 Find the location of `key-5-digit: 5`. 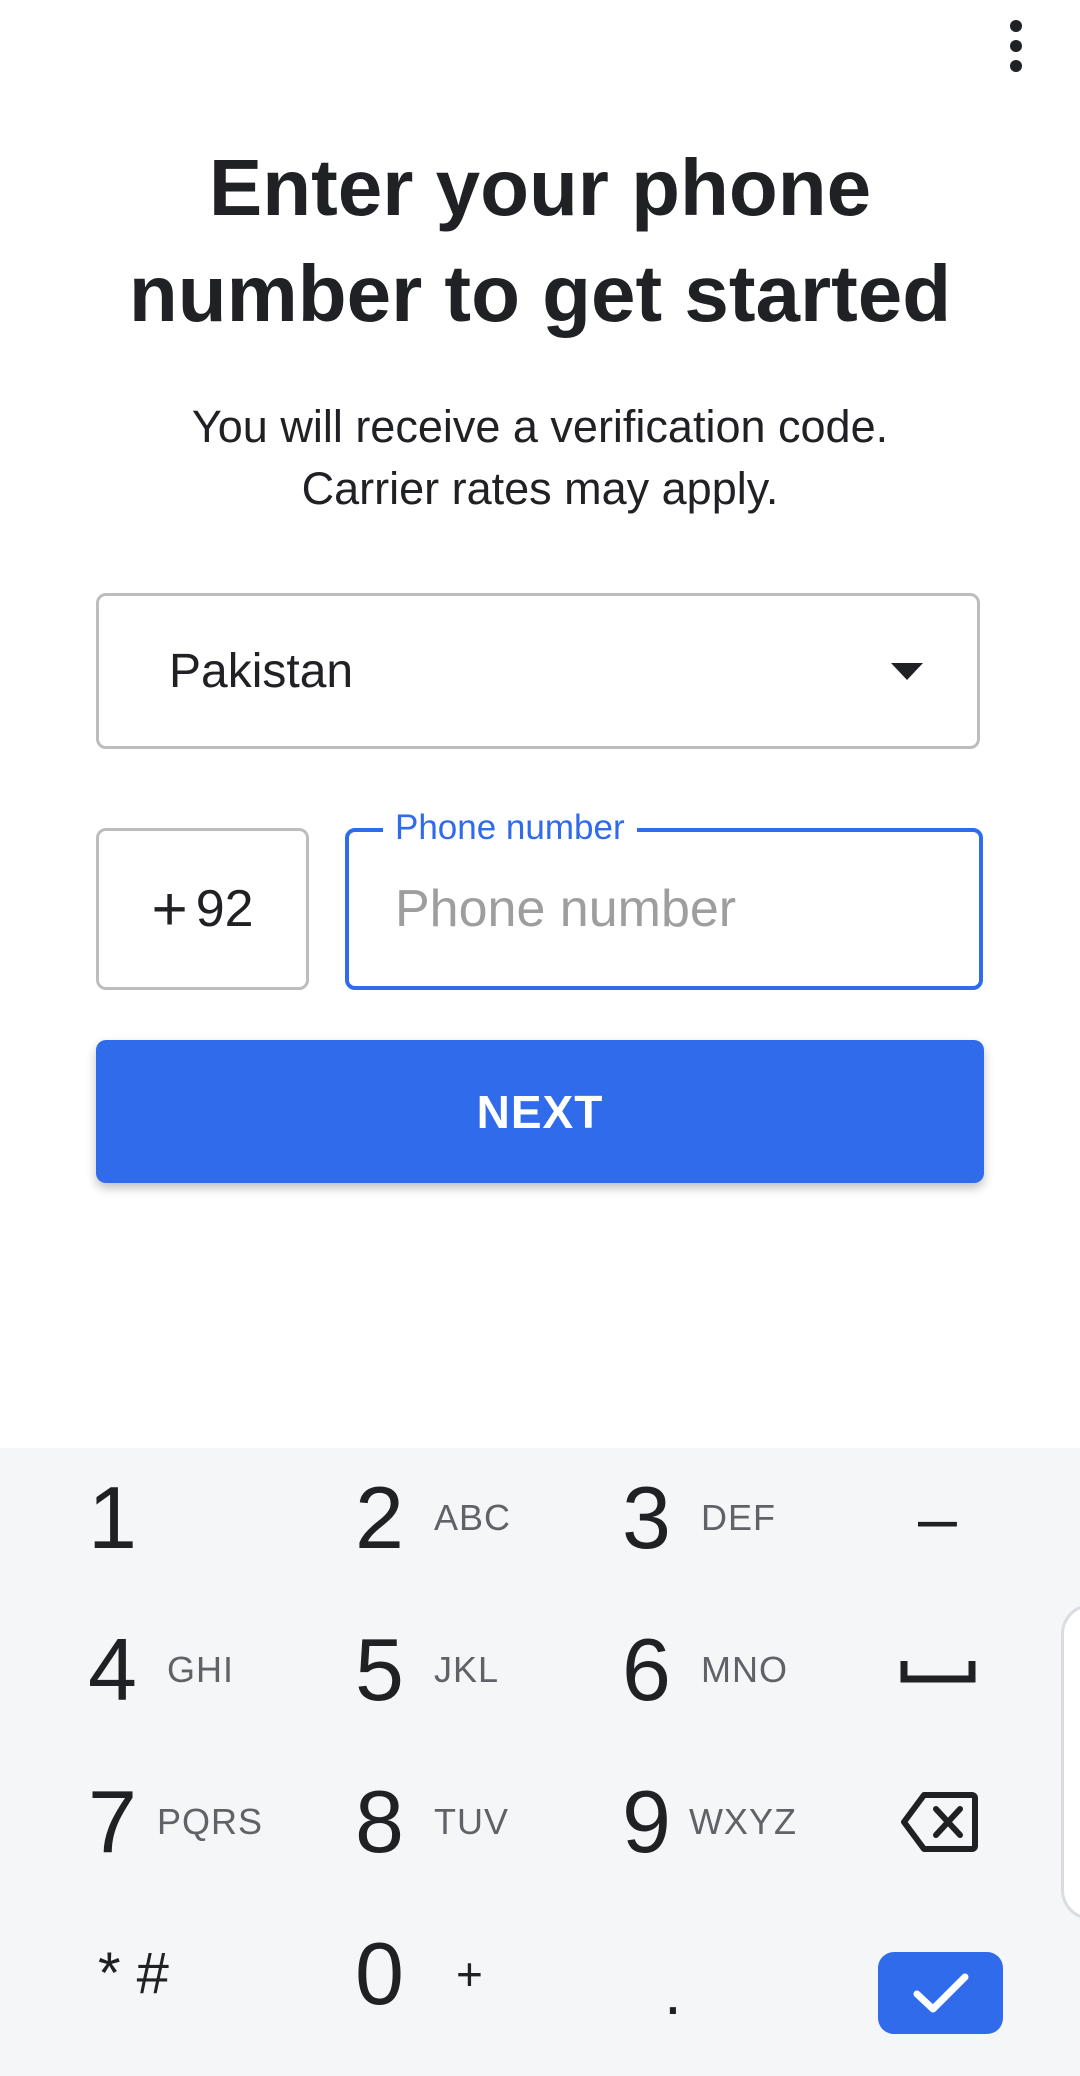

key-5-digit: 5 is located at coordinates (379, 1669).